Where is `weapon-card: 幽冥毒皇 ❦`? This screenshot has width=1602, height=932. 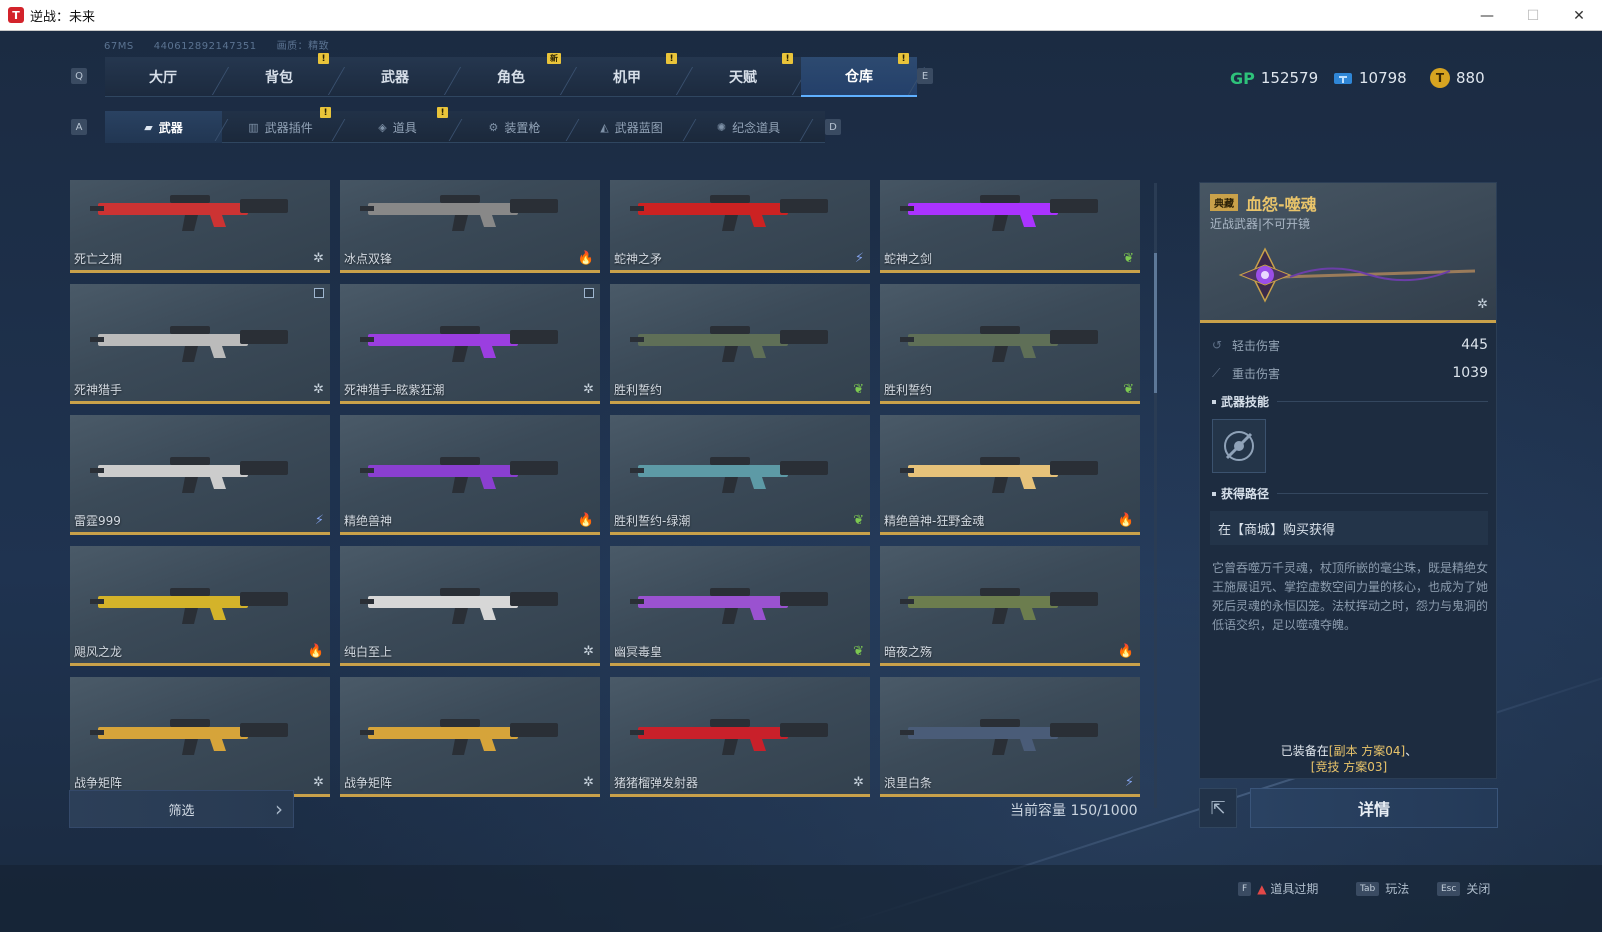
weapon-card: 幽冥毒皇 ❦ is located at coordinates (740, 606).